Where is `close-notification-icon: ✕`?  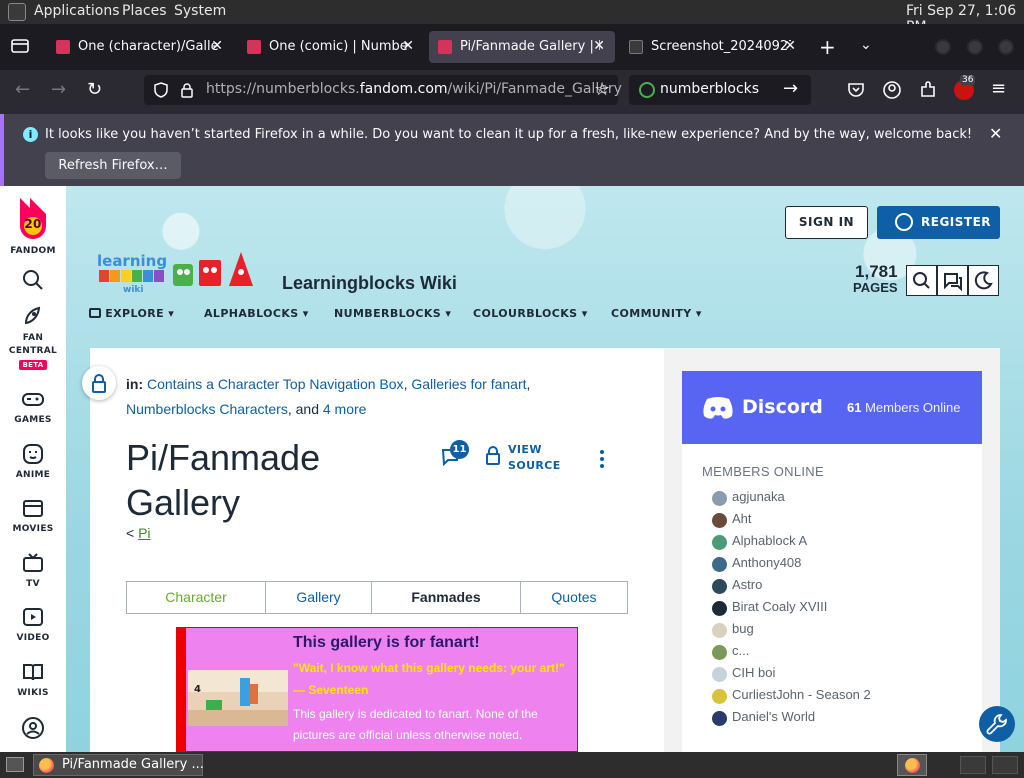
close-notification-icon: ✕ is located at coordinates (995, 133).